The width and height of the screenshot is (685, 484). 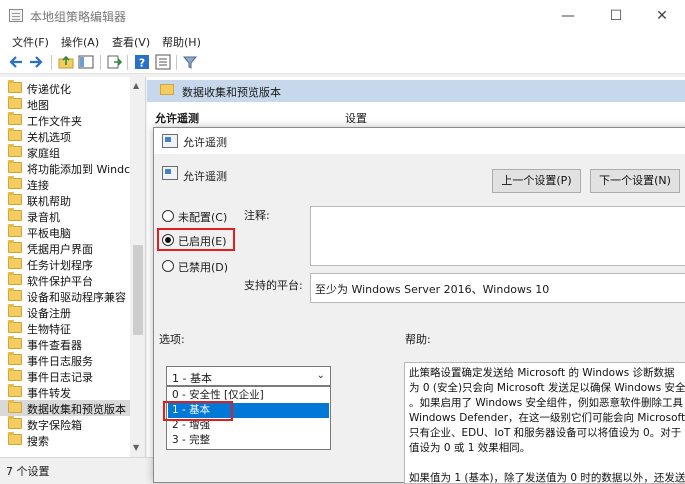 I want to click on close-button: ✕, so click(x=662, y=16).